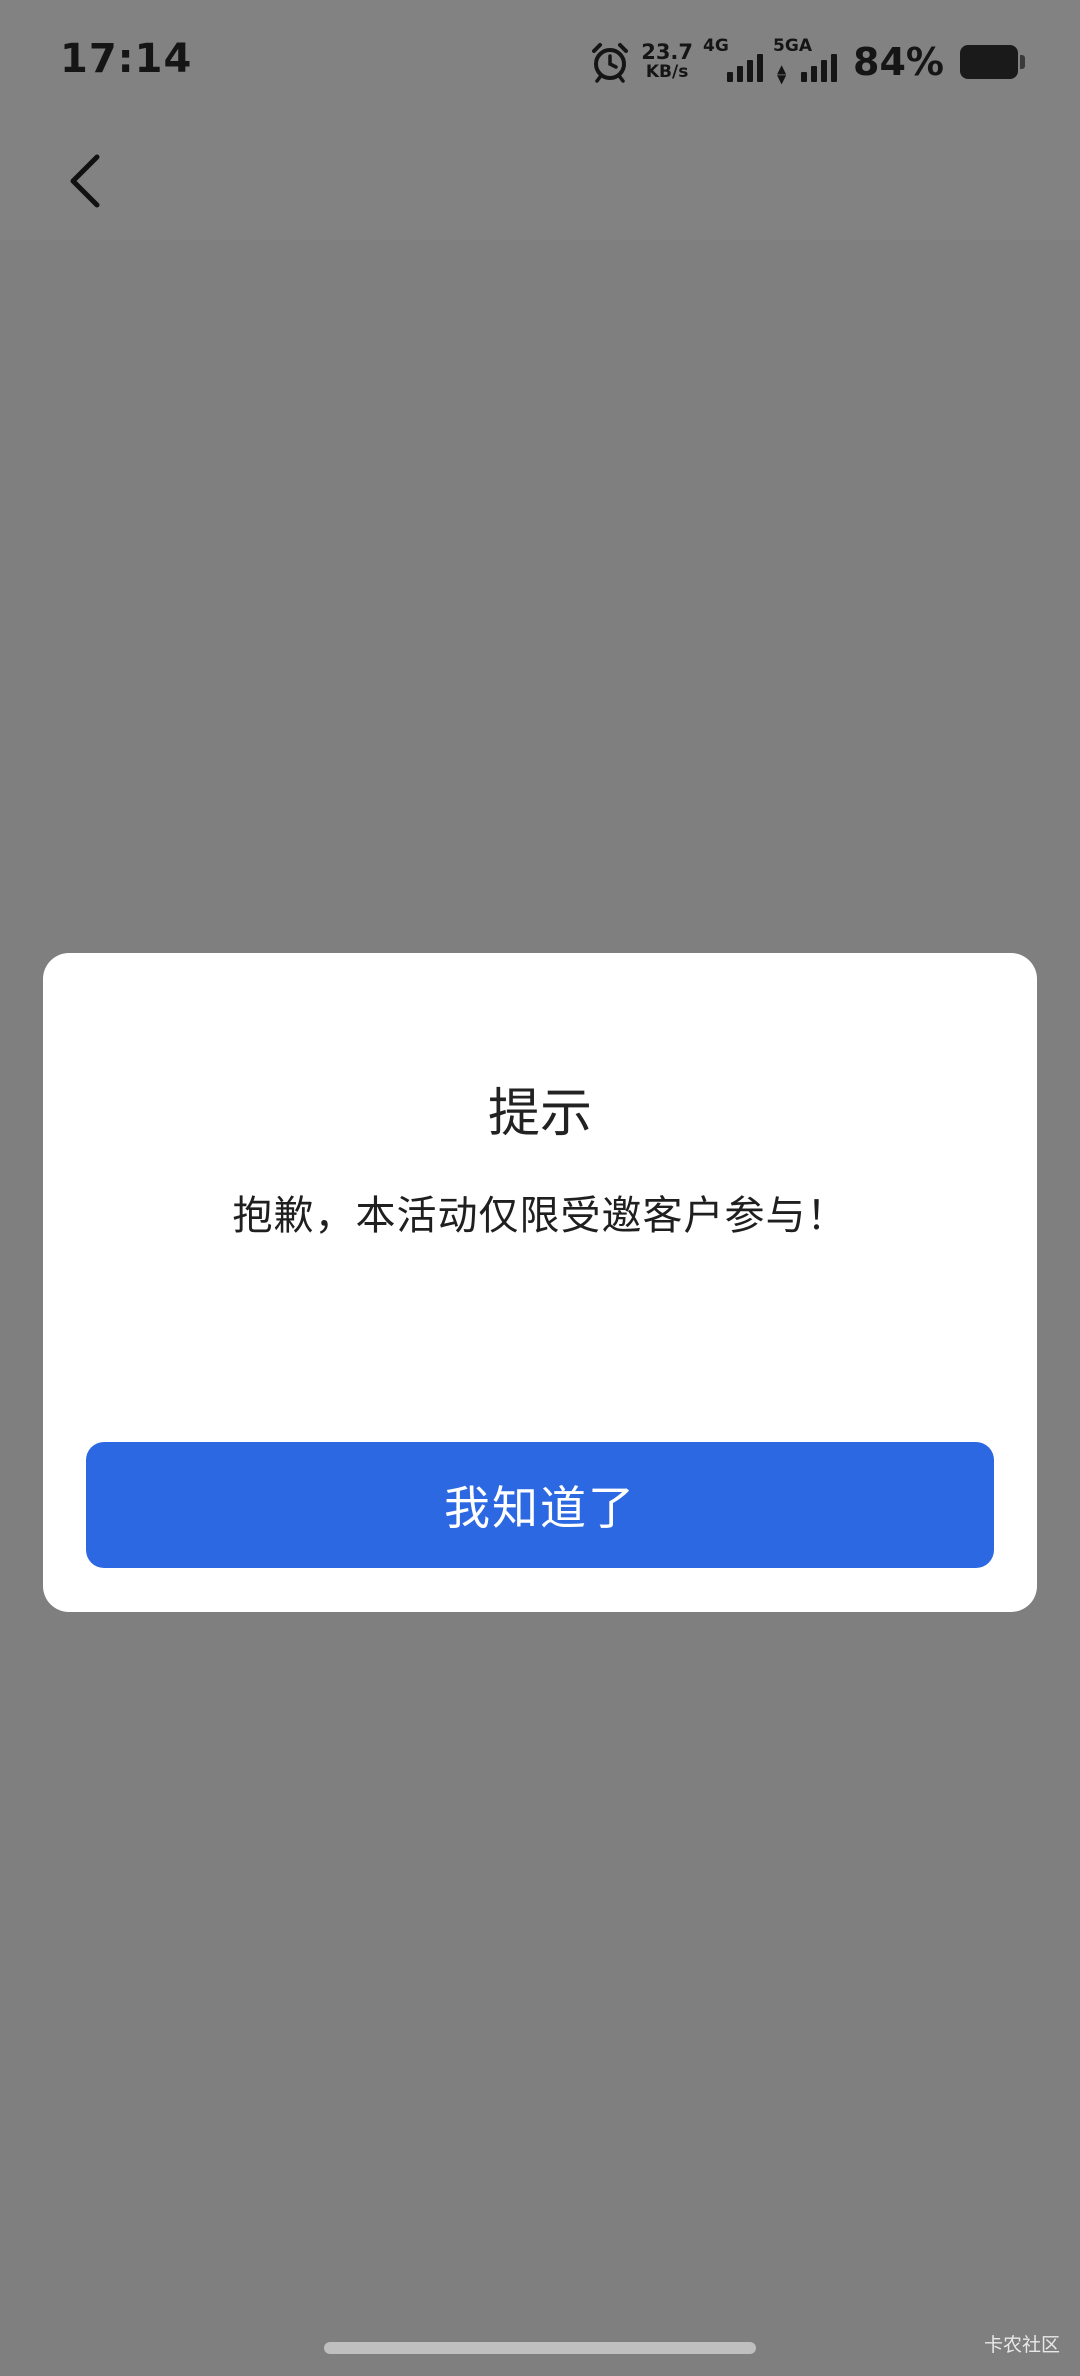  Describe the element at coordinates (540, 1505) in the screenshot. I see `confirm-button: 我知道了` at that location.